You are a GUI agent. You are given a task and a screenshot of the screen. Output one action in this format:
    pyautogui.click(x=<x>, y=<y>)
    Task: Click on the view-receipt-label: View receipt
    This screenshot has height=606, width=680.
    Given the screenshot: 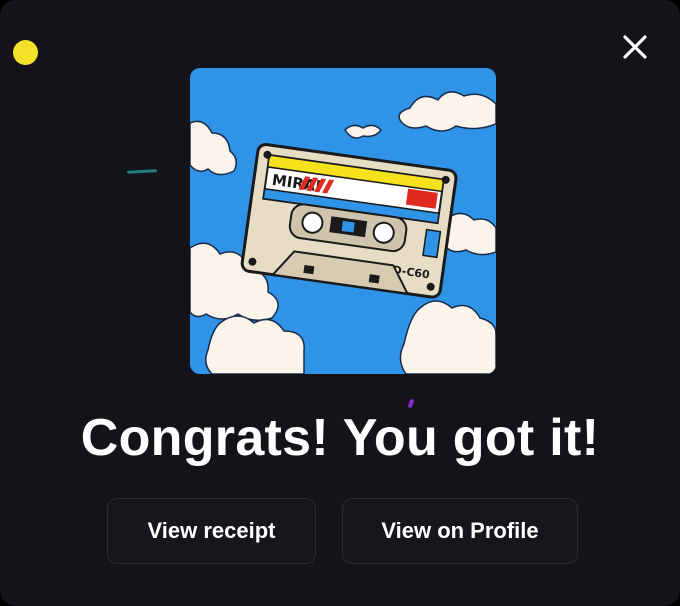 What is the action you would take?
    pyautogui.click(x=211, y=530)
    